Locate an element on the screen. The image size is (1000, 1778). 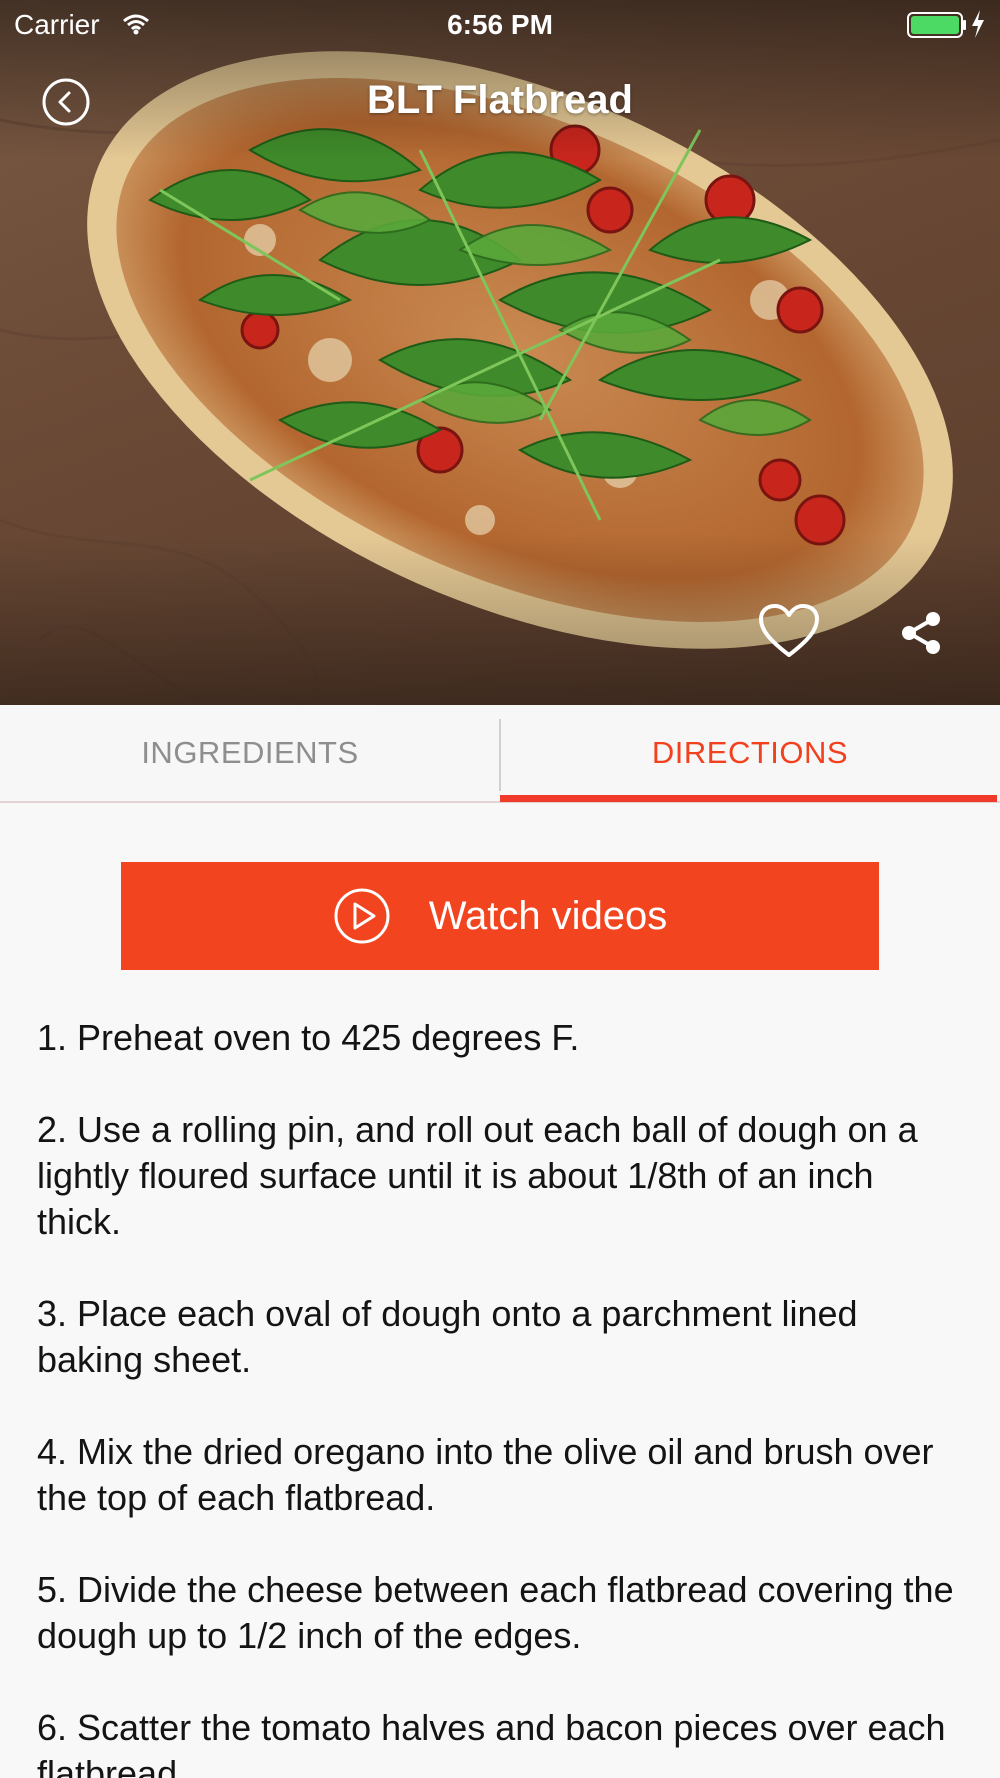
status-time: 6:56 PM is located at coordinates (500, 24).